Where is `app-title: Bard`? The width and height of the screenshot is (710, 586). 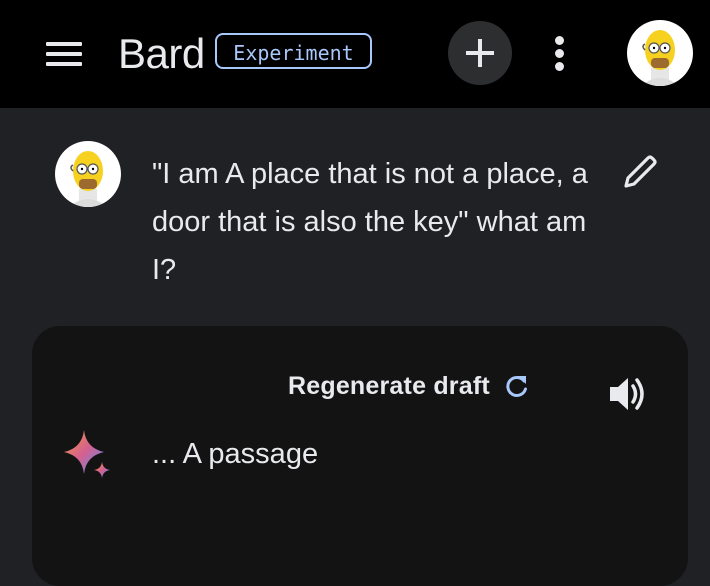
app-title: Bard is located at coordinates (161, 53).